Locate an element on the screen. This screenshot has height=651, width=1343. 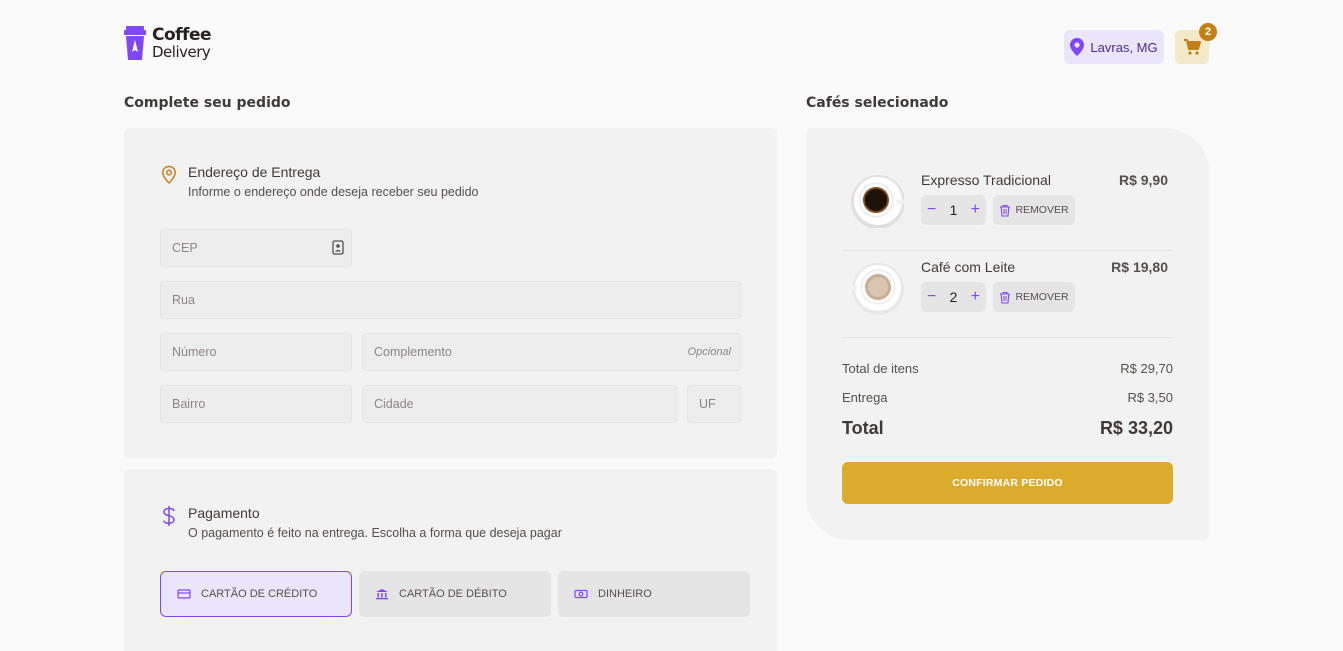
neighborhood-field: Bairro is located at coordinates (256, 404).